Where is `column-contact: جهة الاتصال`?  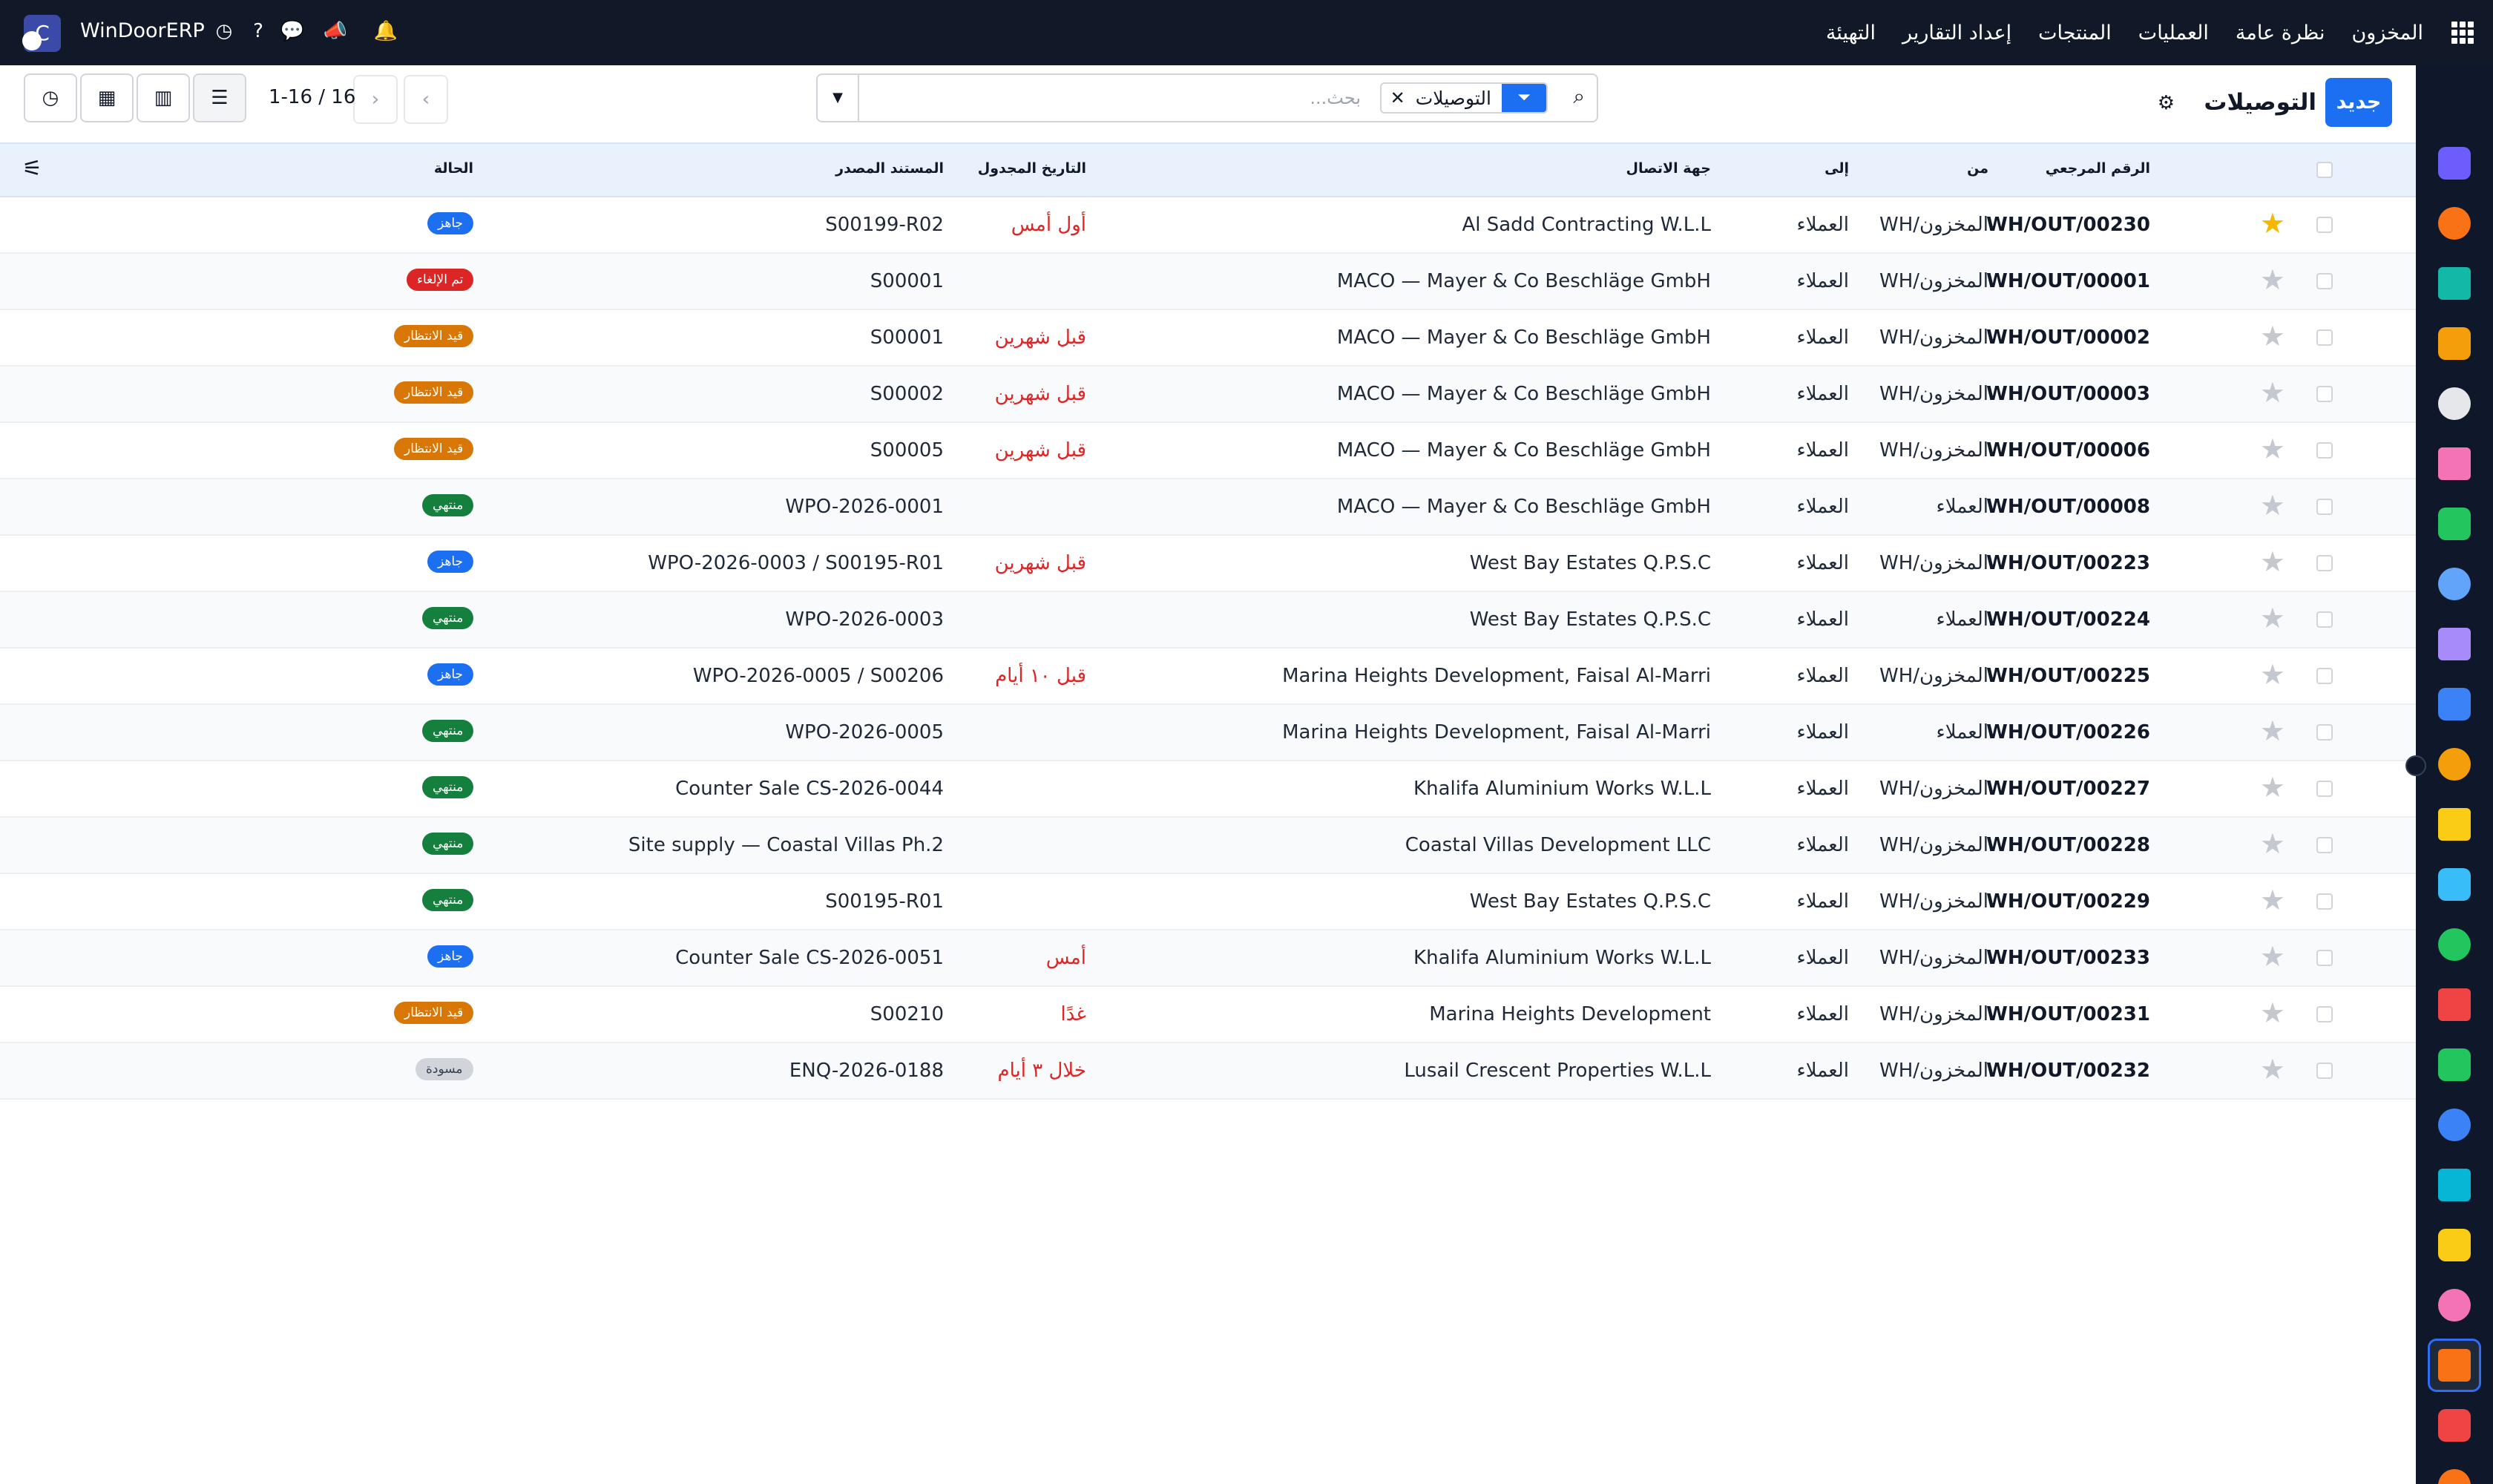 column-contact: جهة الاتصال is located at coordinates (1668, 168).